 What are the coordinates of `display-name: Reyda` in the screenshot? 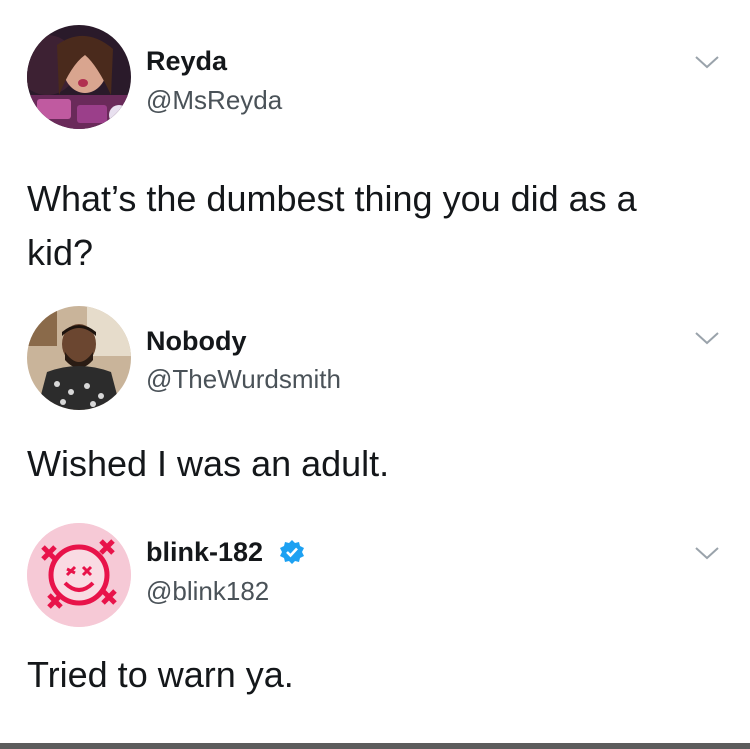 It's located at (186, 61).